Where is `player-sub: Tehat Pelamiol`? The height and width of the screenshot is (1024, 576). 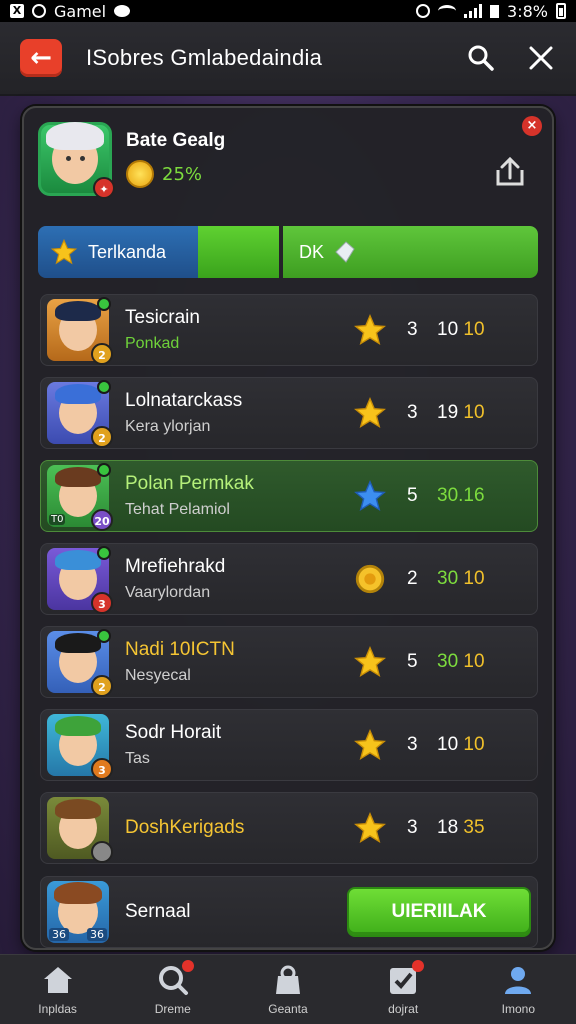
player-sub: Tehat Pelamiol is located at coordinates (177, 509).